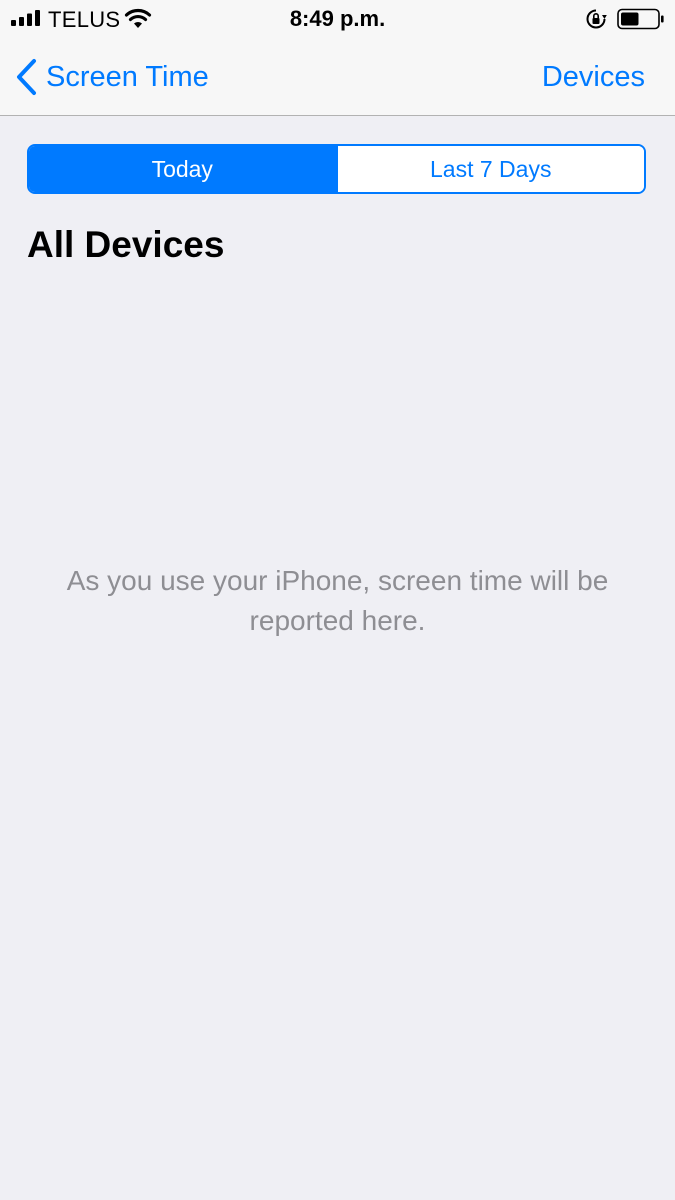 The width and height of the screenshot is (675, 1200). Describe the element at coordinates (489, 169) in the screenshot. I see `segment-last-7-days: Last 7 Days` at that location.